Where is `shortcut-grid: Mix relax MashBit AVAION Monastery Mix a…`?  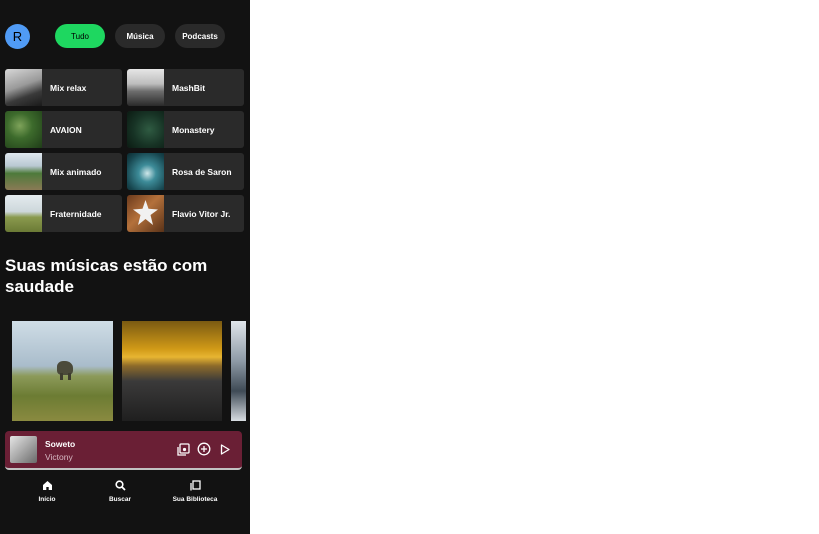
shortcut-grid: Mix relax MashBit AVAION Monastery Mix a… is located at coordinates (125, 150).